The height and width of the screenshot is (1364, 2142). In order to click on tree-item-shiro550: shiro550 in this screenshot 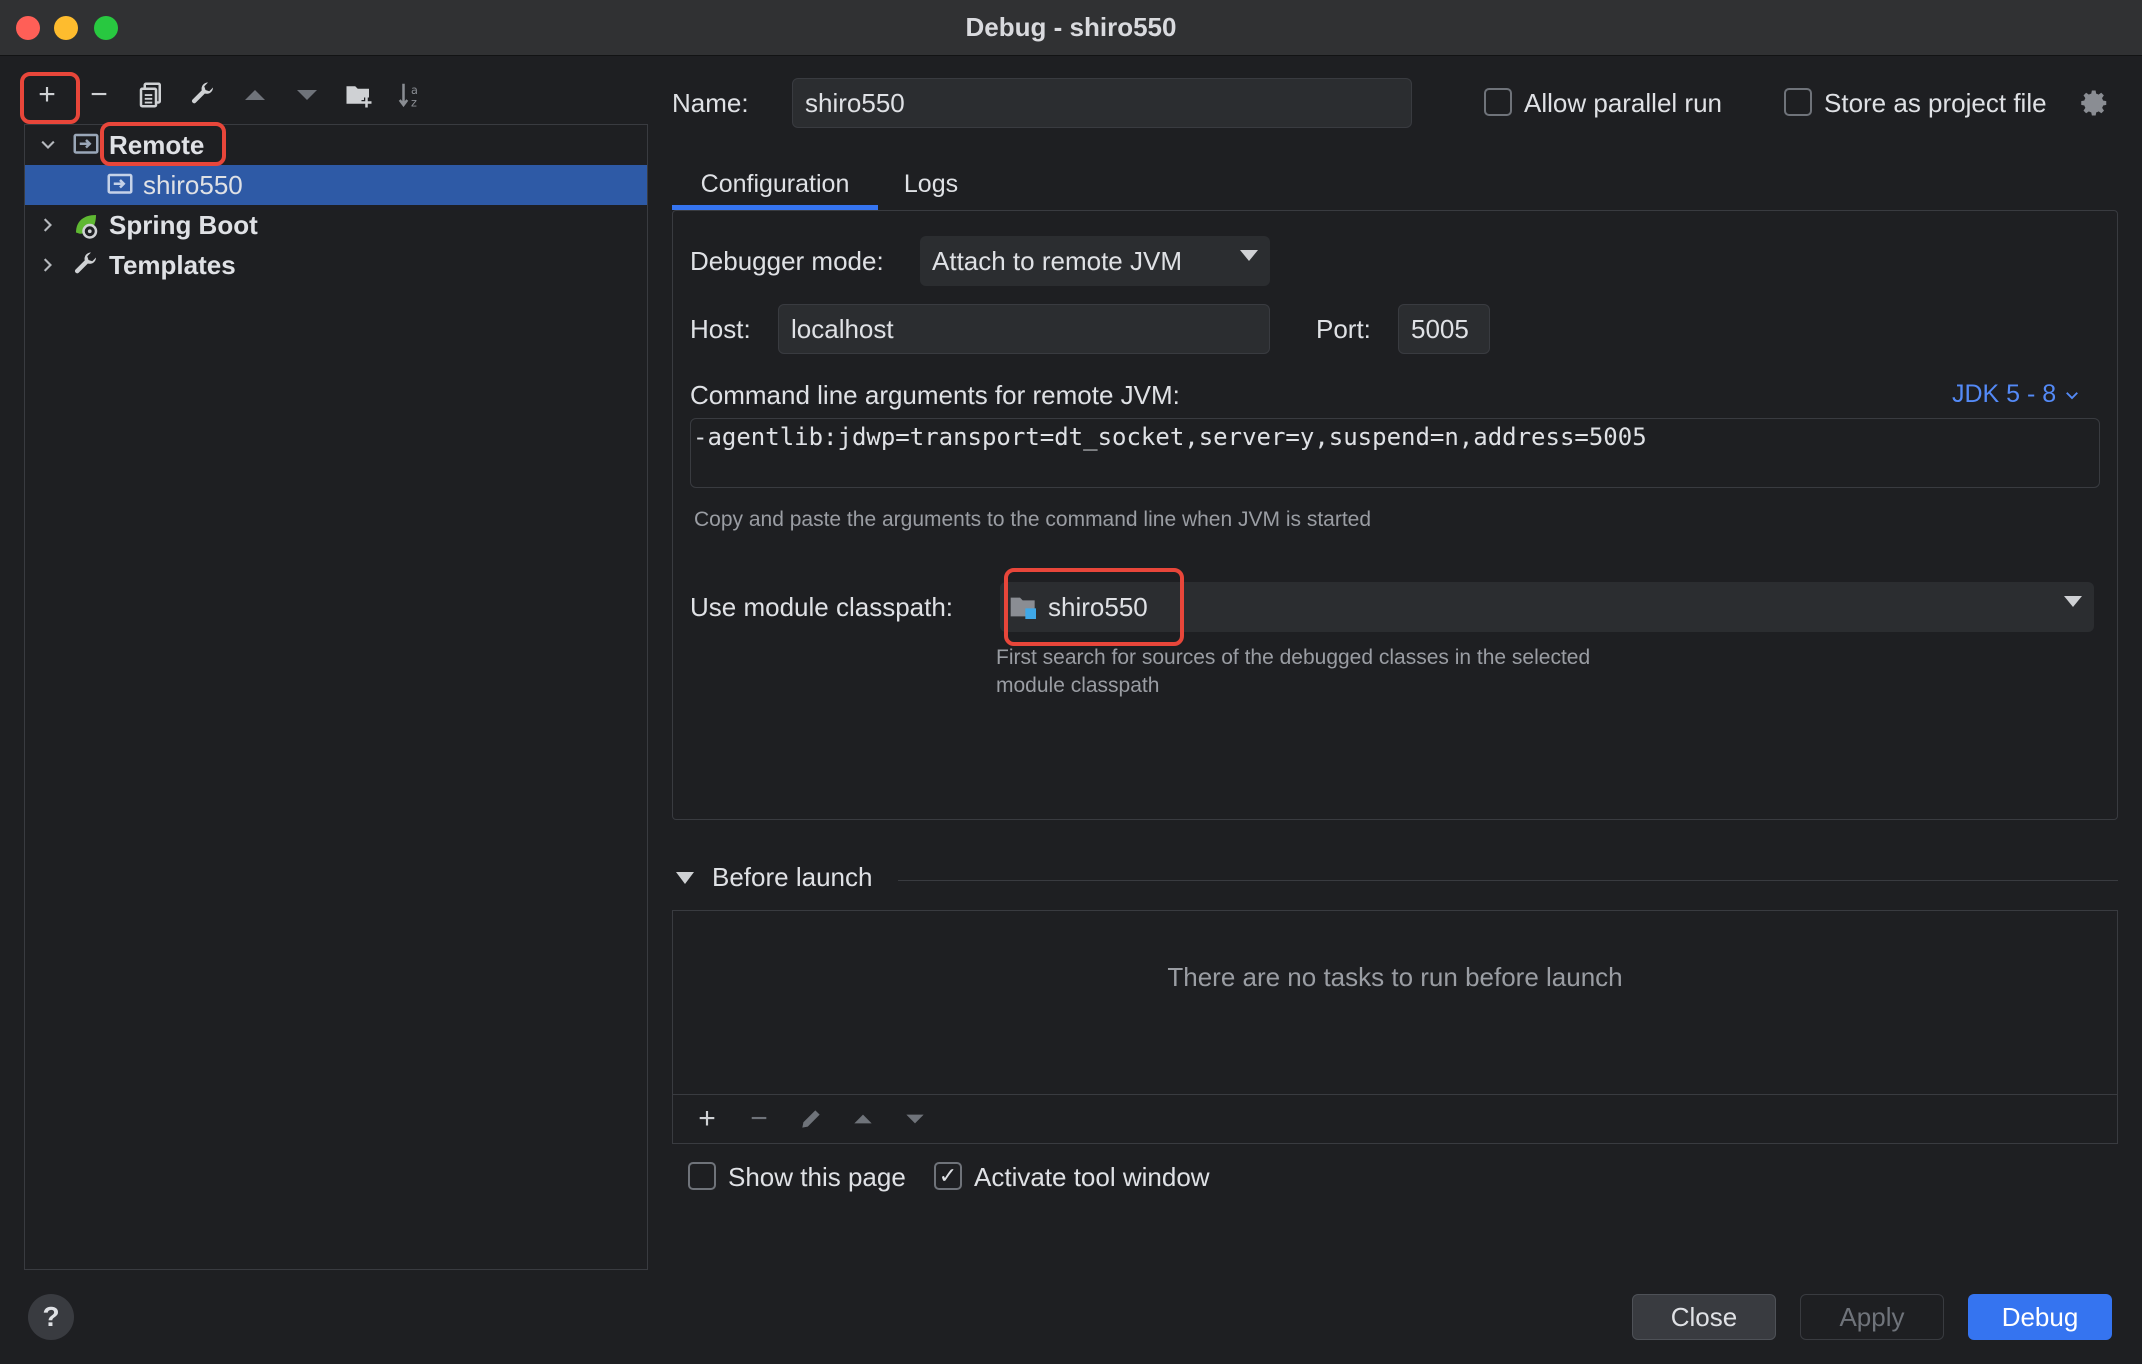, I will do `click(336, 185)`.